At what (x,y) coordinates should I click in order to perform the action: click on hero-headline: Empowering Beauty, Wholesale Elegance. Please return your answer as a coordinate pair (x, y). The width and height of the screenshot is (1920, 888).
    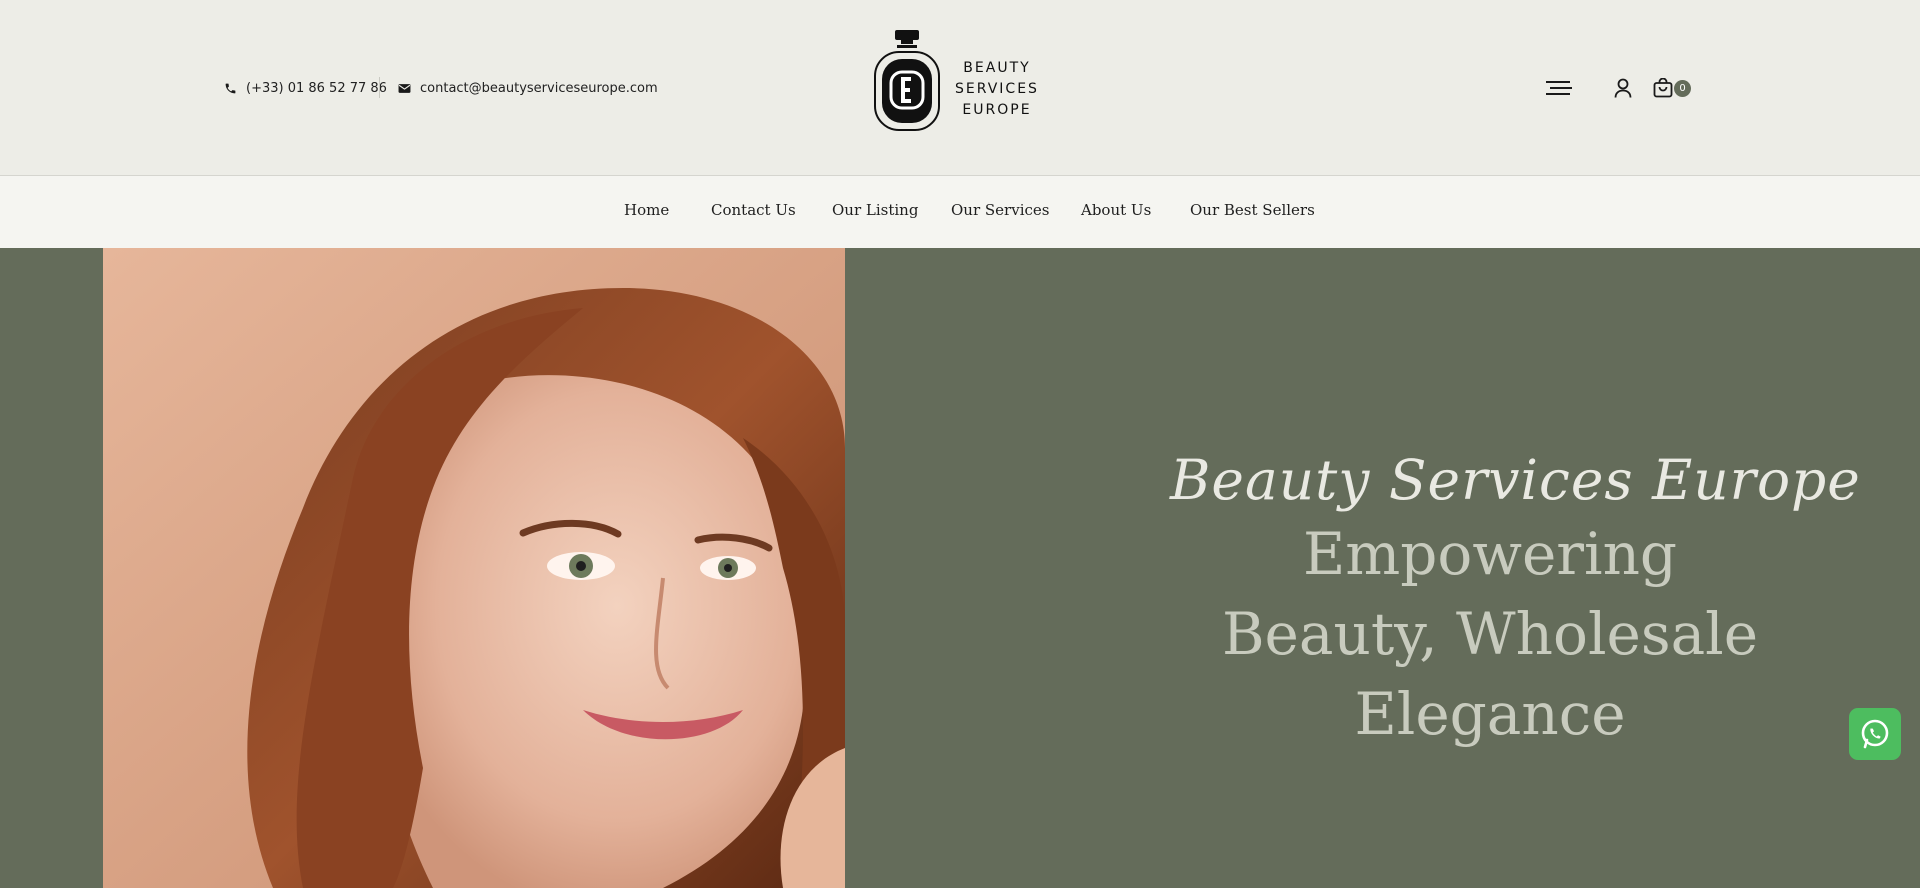
    Looking at the image, I should click on (1490, 634).